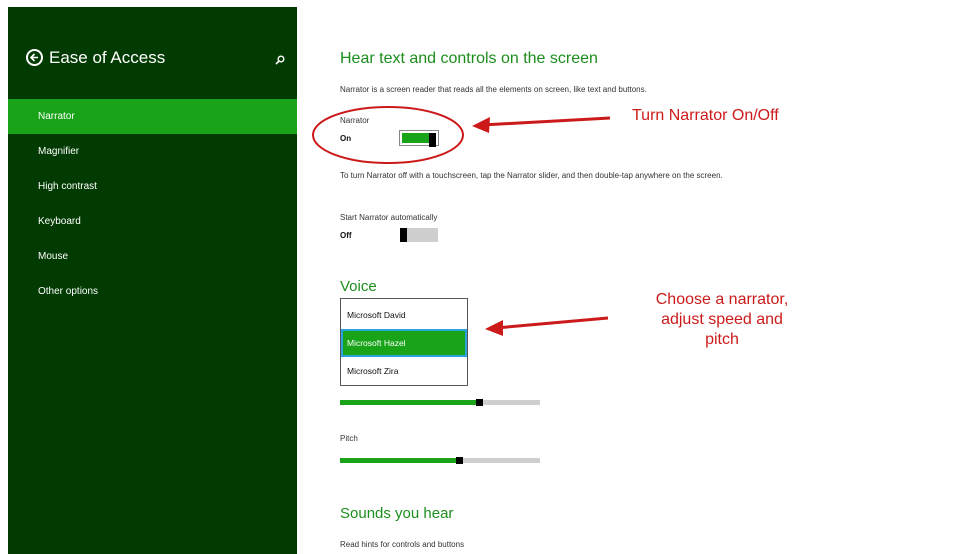 This screenshot has height=554, width=980. I want to click on pitch-slider-fill, so click(400, 460).